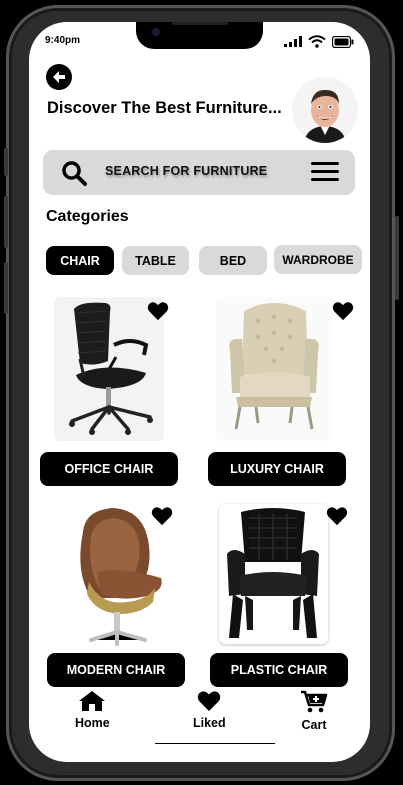 Image resolution: width=403 pixels, height=785 pixels. Describe the element at coordinates (186, 171) in the screenshot. I see `search-input: SEARCH FOR FURNITURE` at that location.